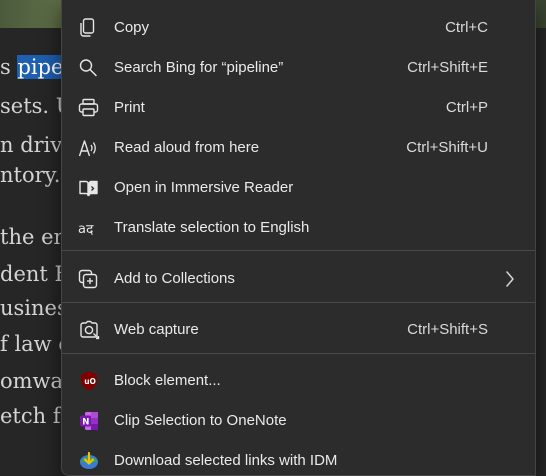 The height and width of the screenshot is (476, 546). I want to click on svg-text: द, so click(90, 230).